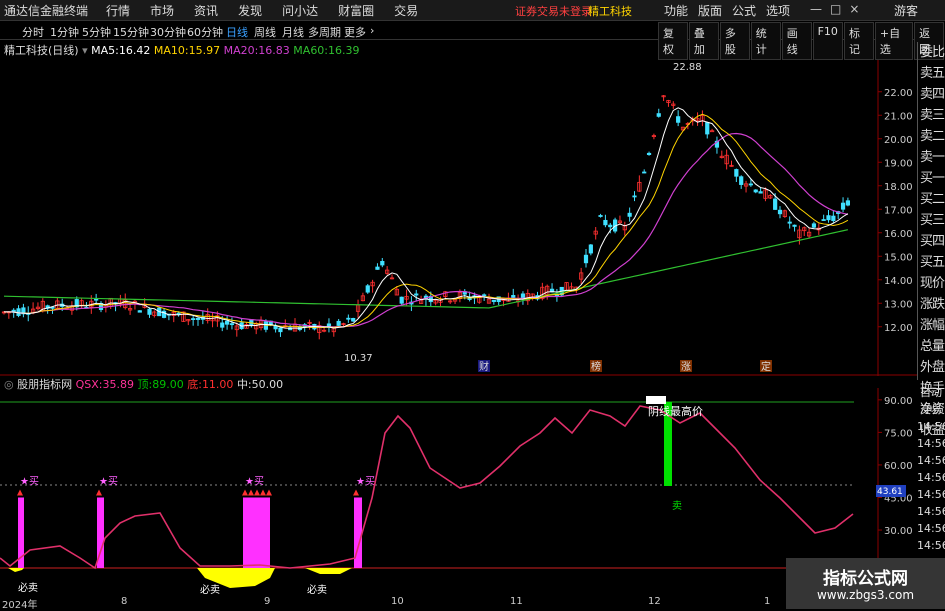 Image resolution: width=945 pixels, height=611 pixels. Describe the element at coordinates (932, 367) in the screenshot. I see `side-label: 外盘` at that location.